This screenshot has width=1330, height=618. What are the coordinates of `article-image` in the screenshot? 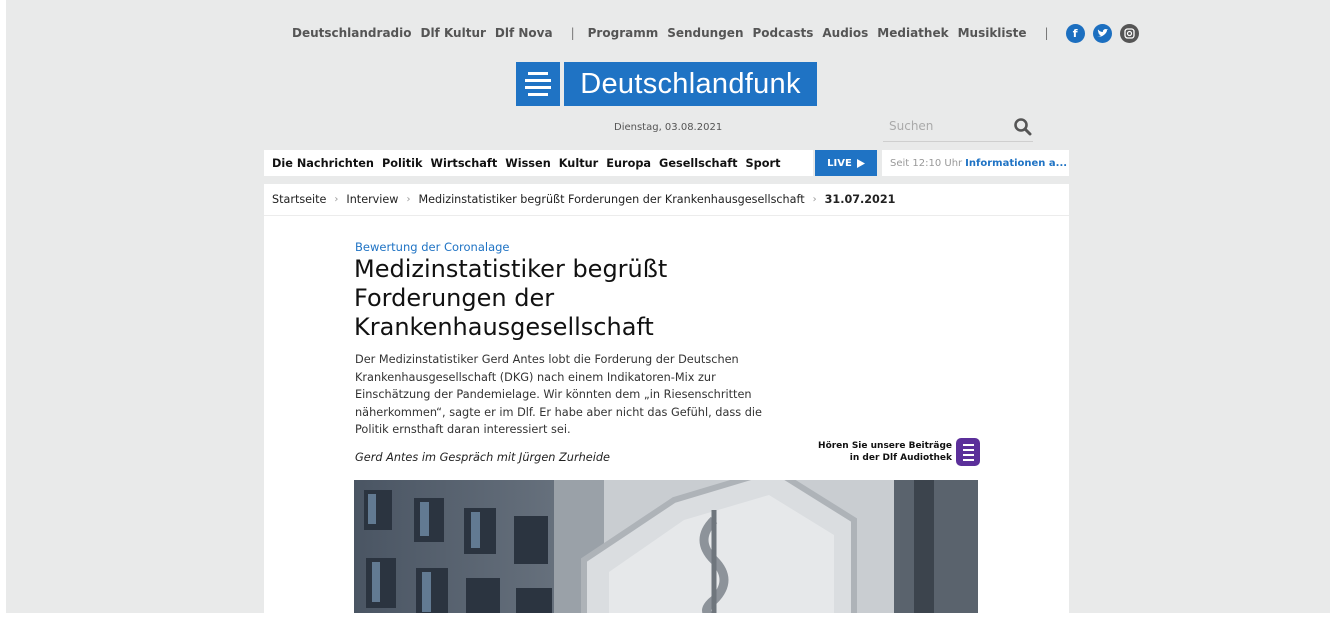 It's located at (666, 549).